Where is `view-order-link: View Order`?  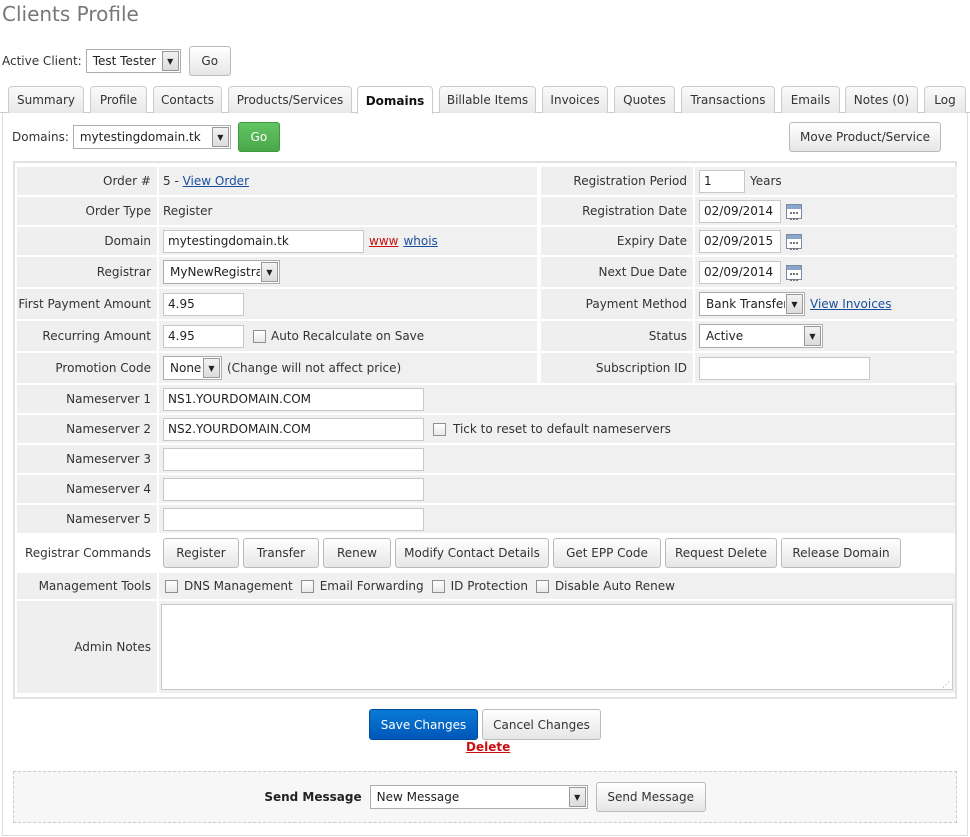 view-order-link: View Order is located at coordinates (216, 181).